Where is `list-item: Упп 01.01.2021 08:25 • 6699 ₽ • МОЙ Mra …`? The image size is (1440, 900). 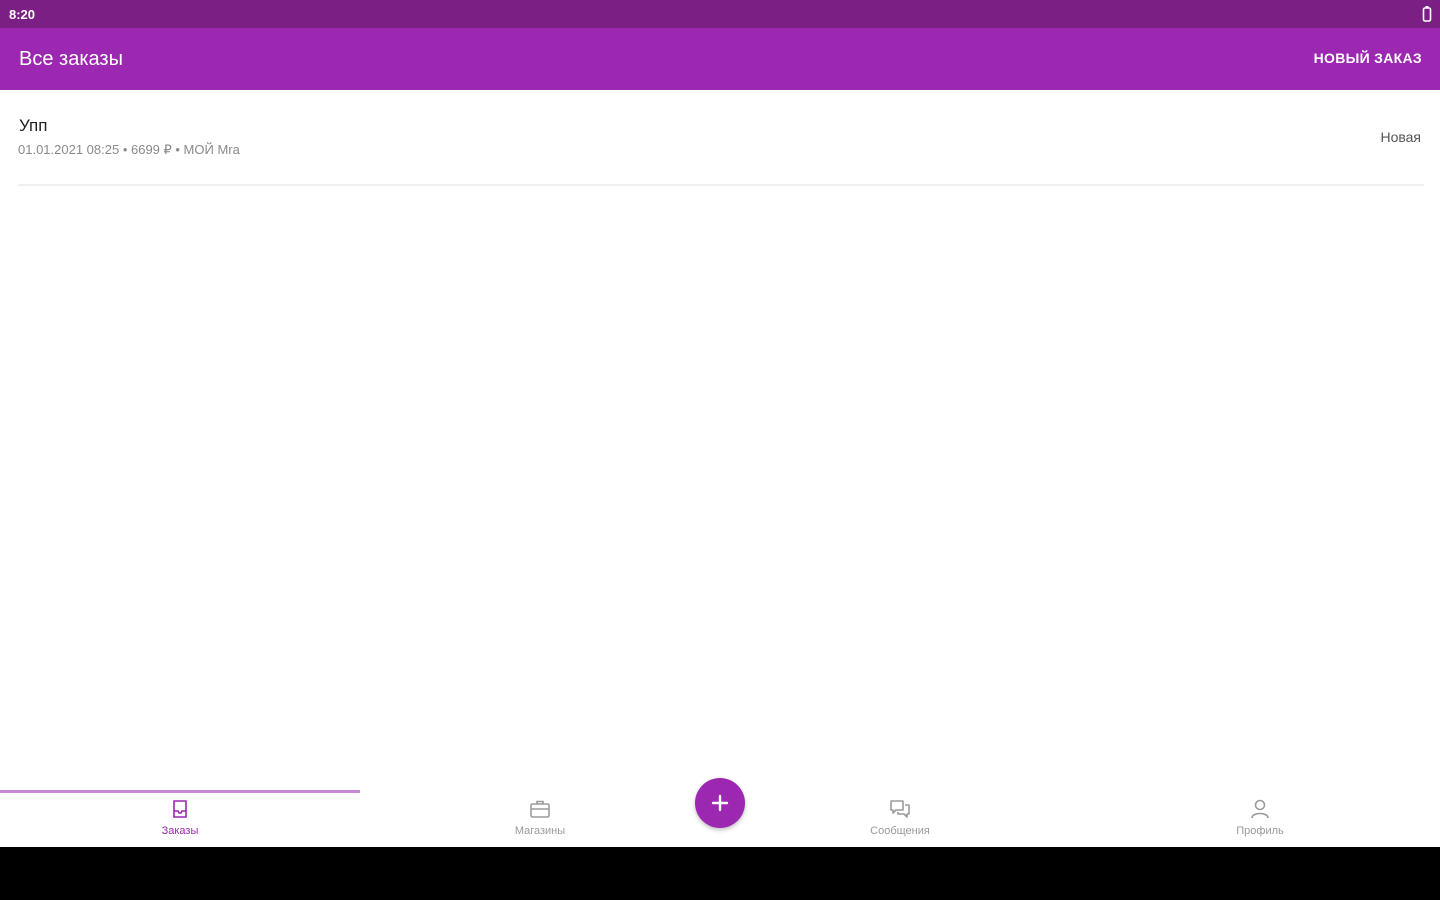 list-item: Упп 01.01.2021 08:25 • 6699 ₽ • МОЙ Mra … is located at coordinates (721, 139).